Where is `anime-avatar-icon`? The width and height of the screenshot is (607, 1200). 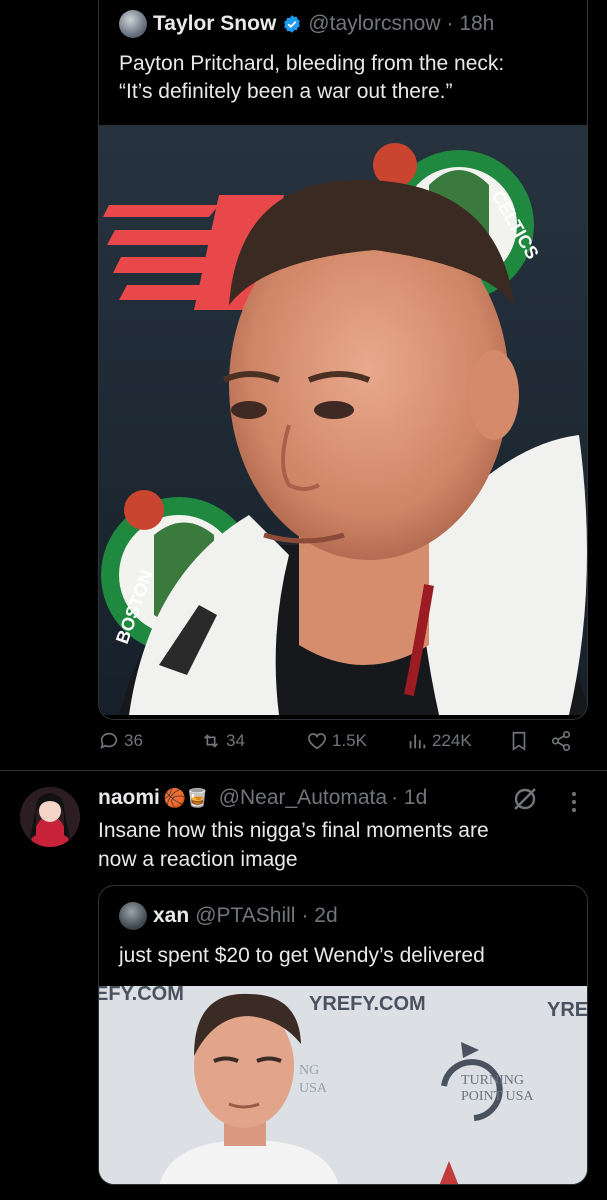
anime-avatar-icon is located at coordinates (50, 817).